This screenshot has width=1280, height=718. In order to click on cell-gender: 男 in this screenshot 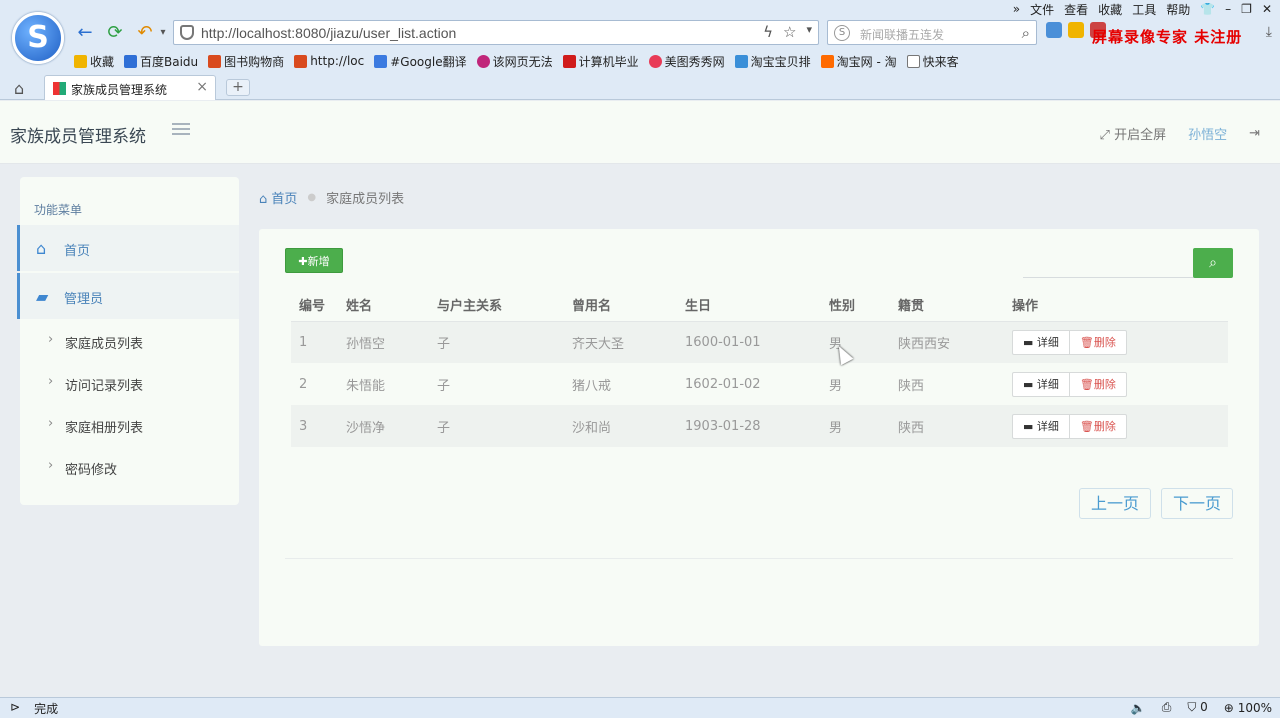, I will do `click(836, 386)`.